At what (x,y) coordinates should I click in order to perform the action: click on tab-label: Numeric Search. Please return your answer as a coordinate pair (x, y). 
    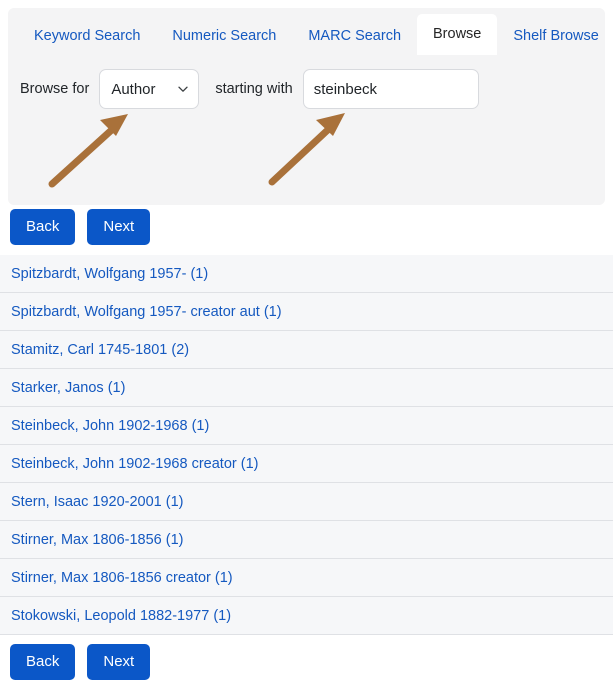
    Looking at the image, I should click on (224, 35).